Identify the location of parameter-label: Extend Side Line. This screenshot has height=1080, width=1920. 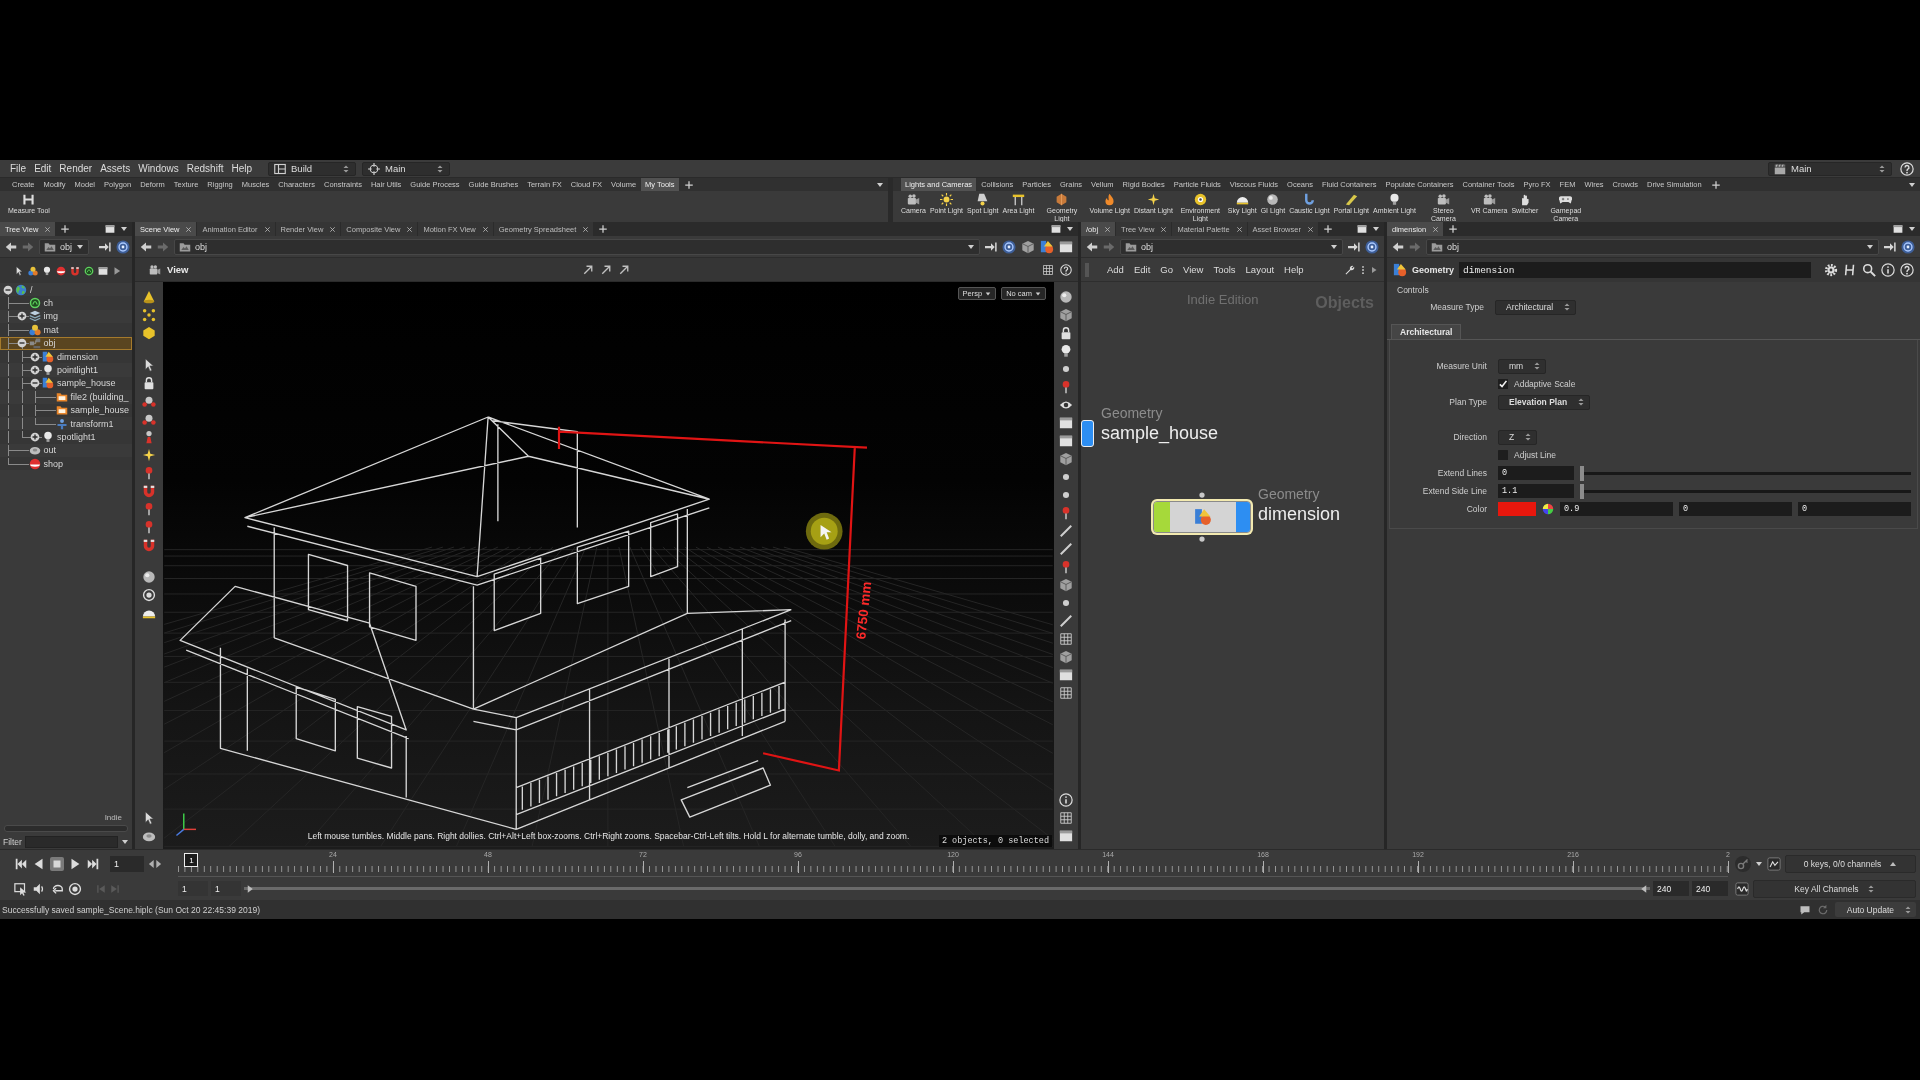
(1454, 491).